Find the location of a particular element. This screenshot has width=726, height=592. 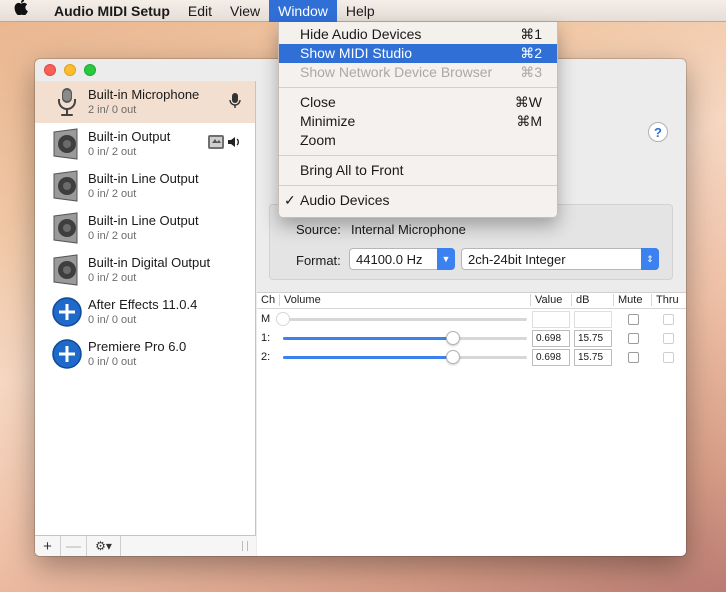

menu-view: View is located at coordinates (245, 11).